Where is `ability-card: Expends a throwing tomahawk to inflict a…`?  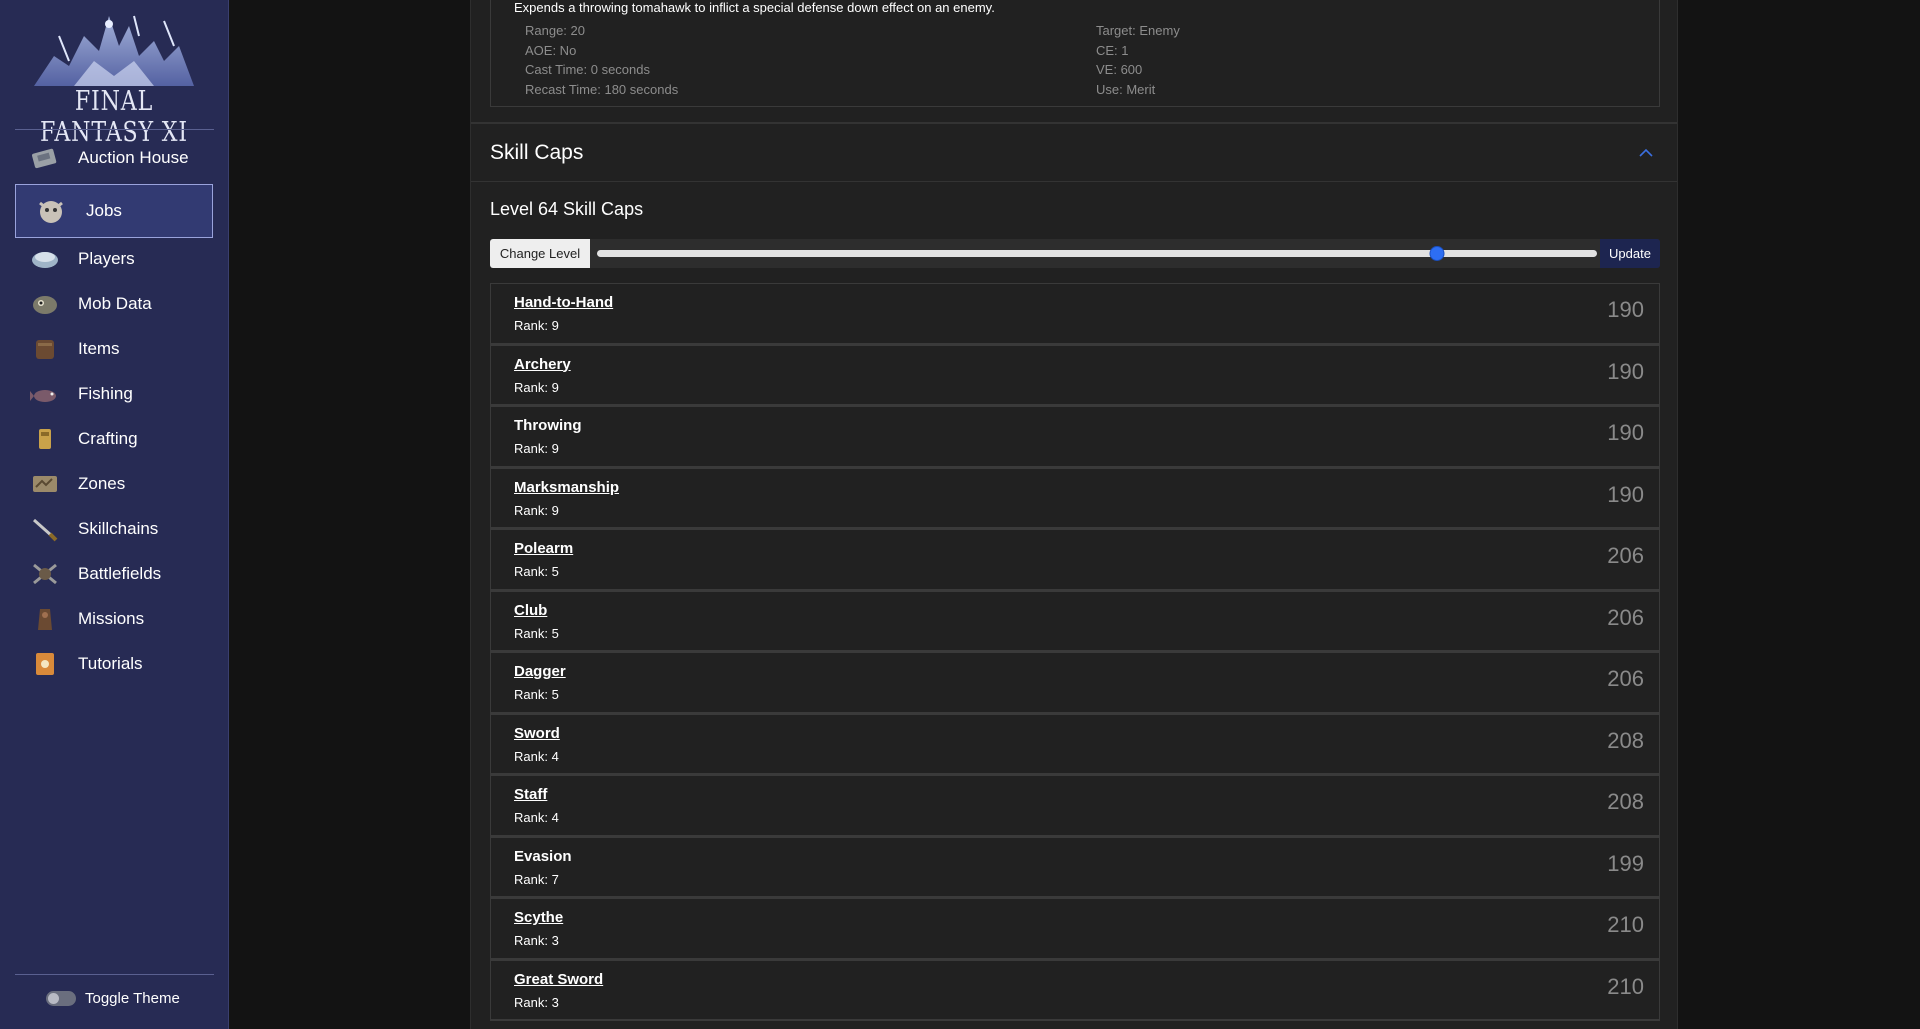 ability-card: Expends a throwing tomahawk to inflict a… is located at coordinates (1075, 53).